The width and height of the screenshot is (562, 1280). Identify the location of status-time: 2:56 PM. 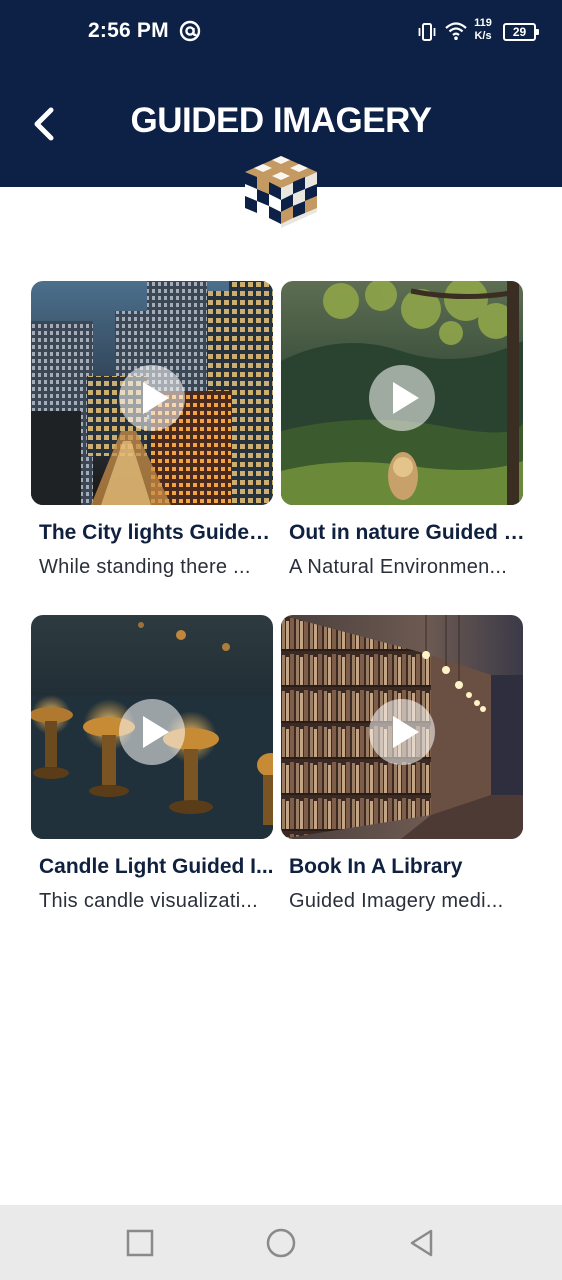
(128, 30).